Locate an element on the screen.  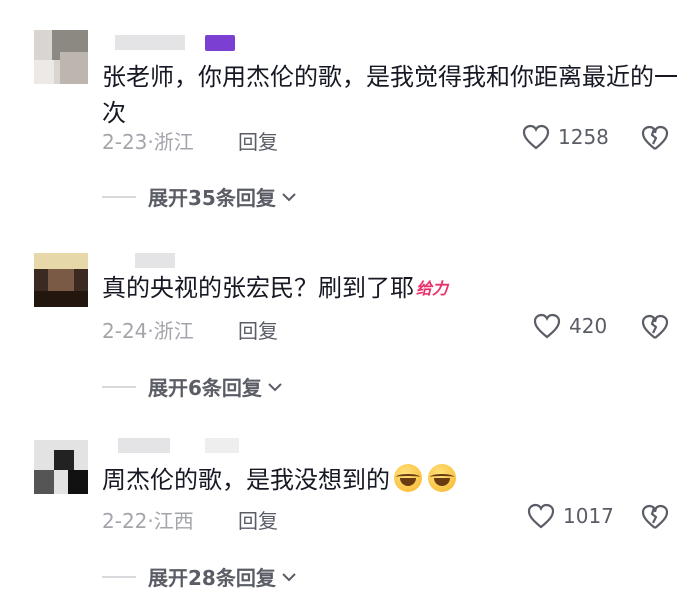
comment-text: 真的央视的张宏民？刷到了耶 给力 is located at coordinates (392, 288).